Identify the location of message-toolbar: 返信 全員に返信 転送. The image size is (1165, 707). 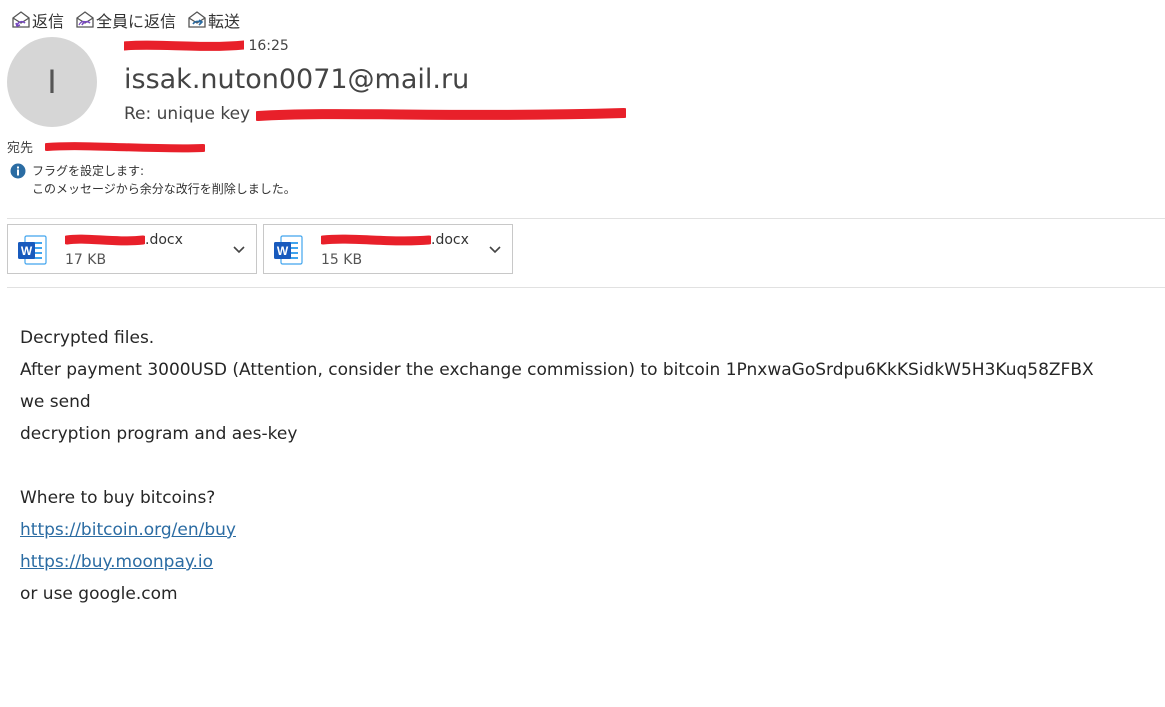
(130, 20).